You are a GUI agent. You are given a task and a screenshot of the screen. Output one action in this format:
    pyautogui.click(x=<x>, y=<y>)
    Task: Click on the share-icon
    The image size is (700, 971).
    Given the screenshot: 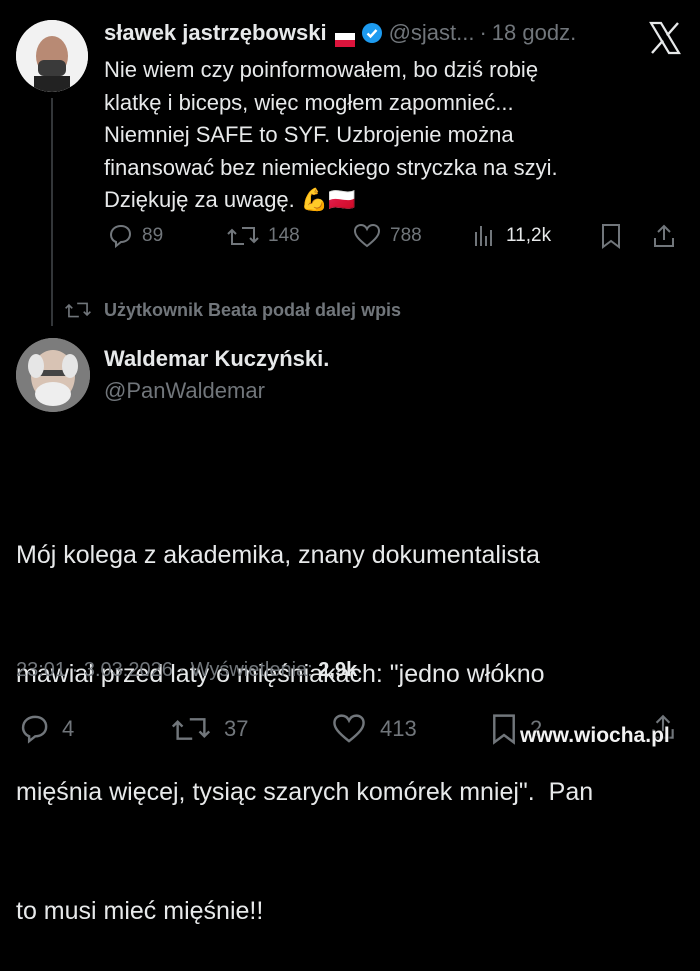 What is the action you would take?
    pyautogui.click(x=664, y=235)
    